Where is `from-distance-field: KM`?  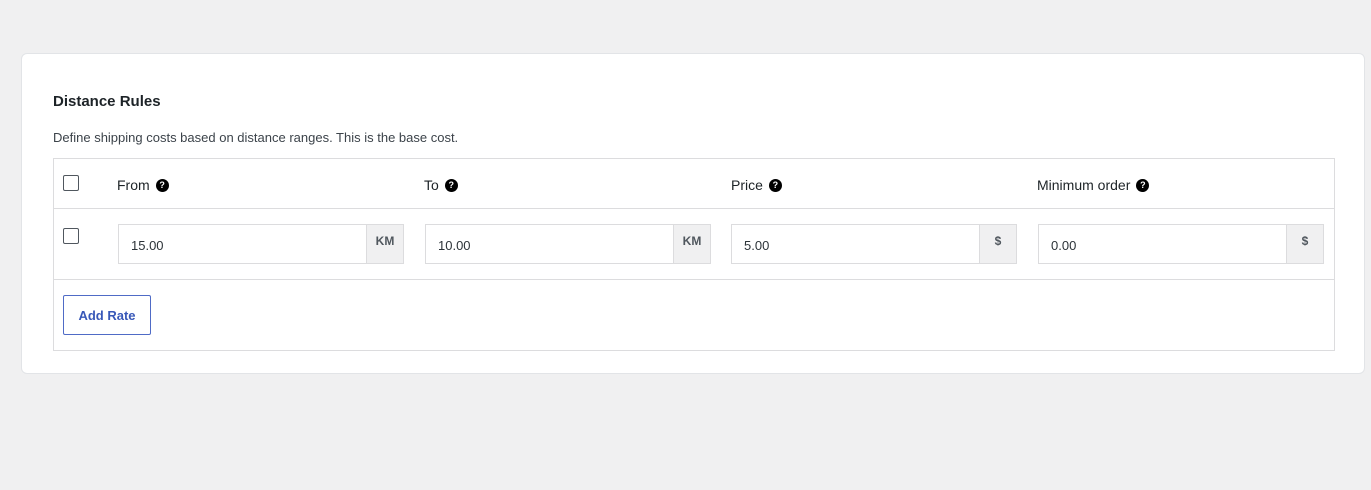 from-distance-field: KM is located at coordinates (261, 244).